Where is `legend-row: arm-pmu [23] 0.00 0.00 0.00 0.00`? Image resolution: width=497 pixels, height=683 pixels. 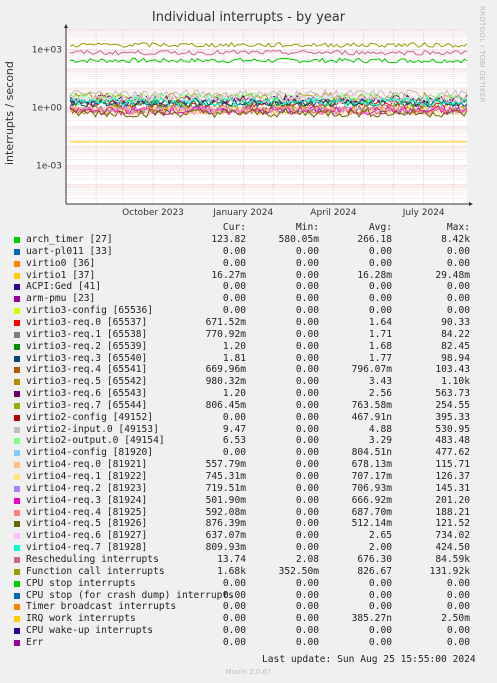 legend-row: arm-pmu [23] 0.00 0.00 0.00 0.00 is located at coordinates (254, 299).